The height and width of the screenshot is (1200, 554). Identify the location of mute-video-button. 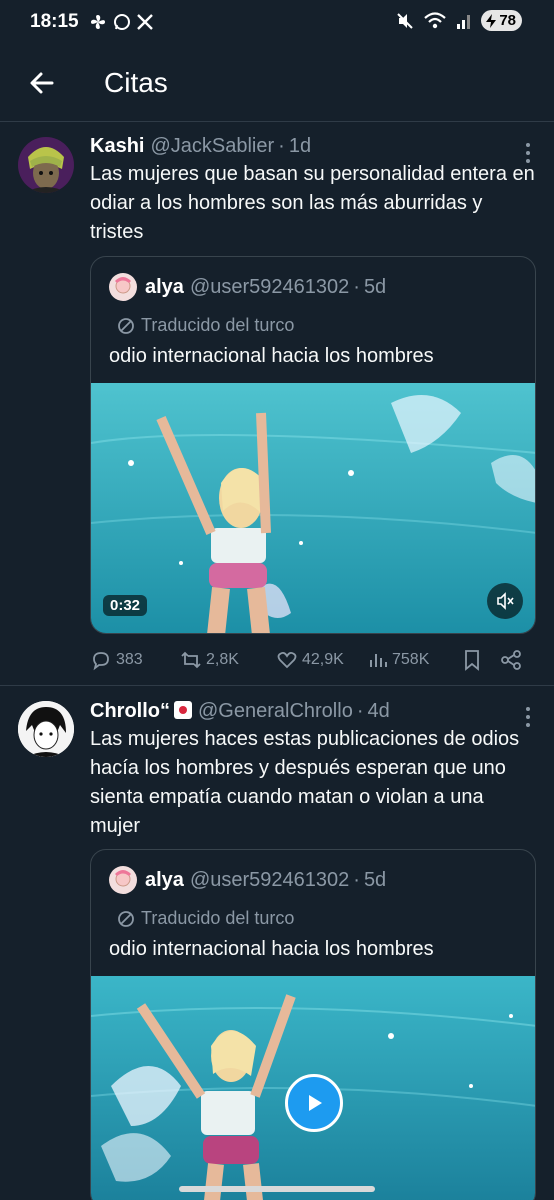
(505, 601).